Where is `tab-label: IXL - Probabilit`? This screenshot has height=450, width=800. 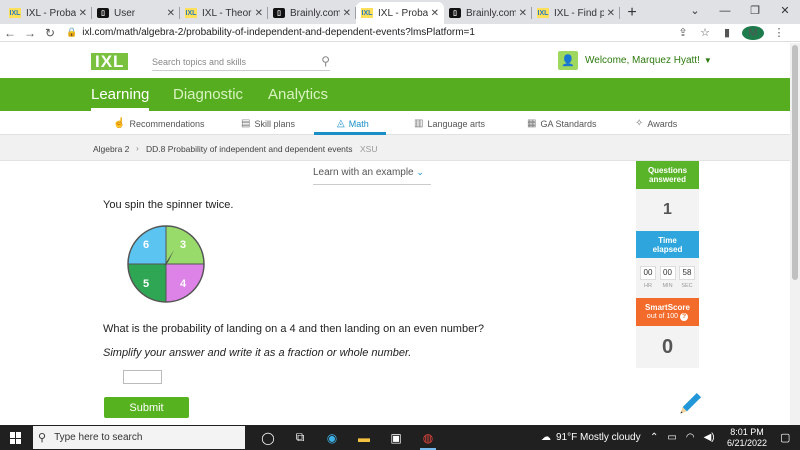
tab-label: IXL - Probabilit is located at coordinates (403, 13).